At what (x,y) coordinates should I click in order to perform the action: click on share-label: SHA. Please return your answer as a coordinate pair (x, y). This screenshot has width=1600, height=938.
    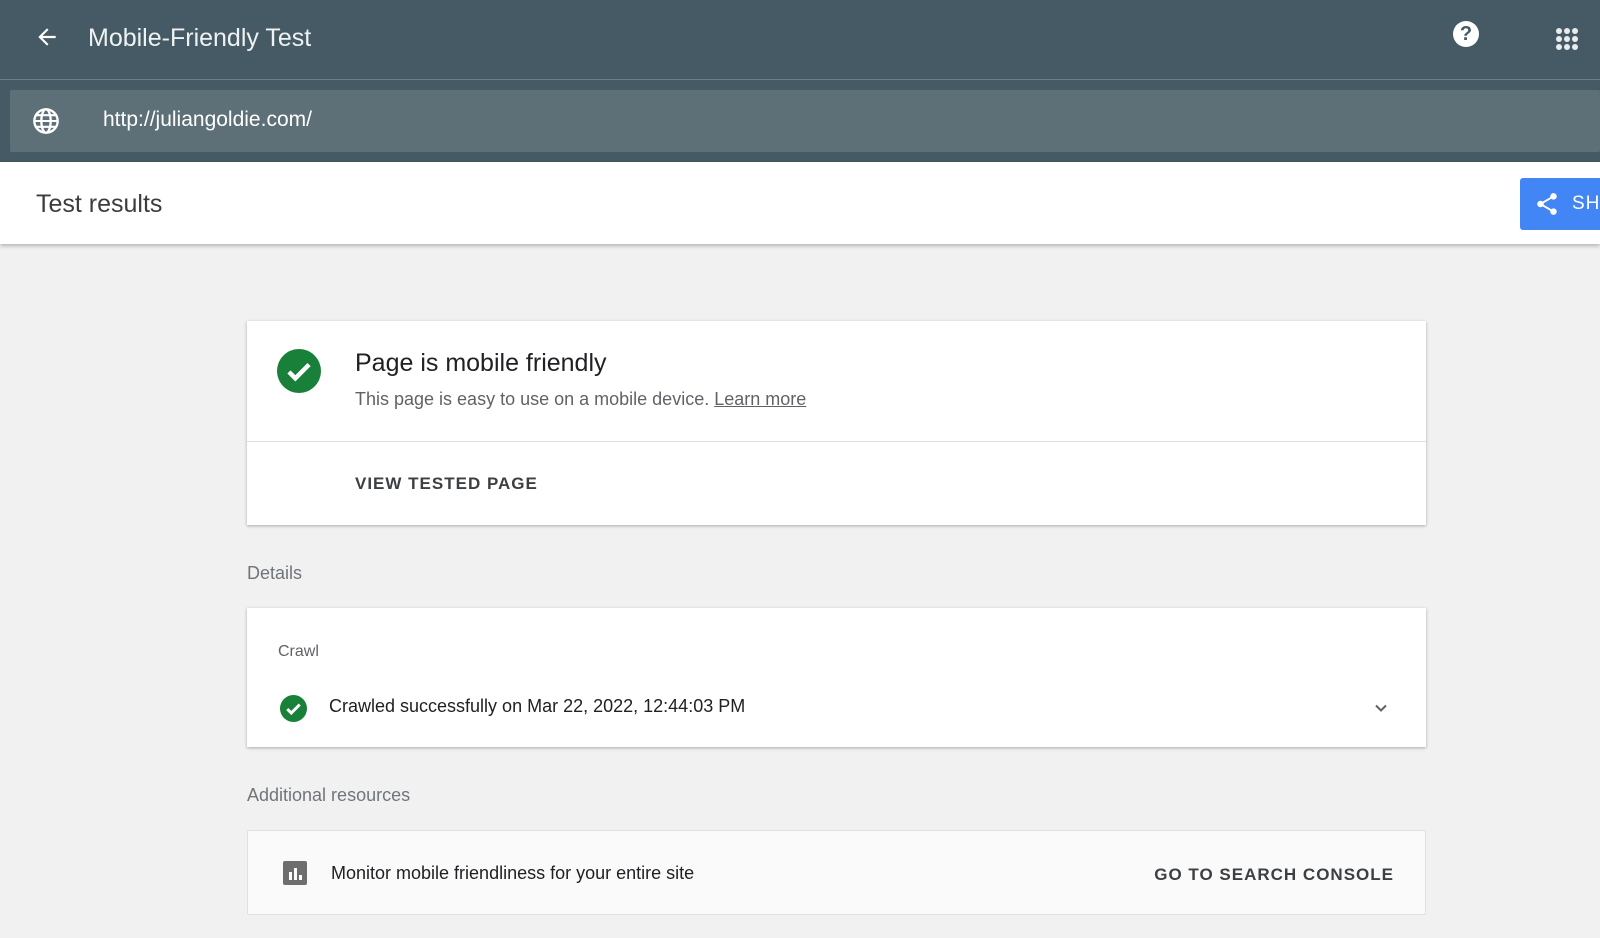
    Looking at the image, I should click on (1586, 203).